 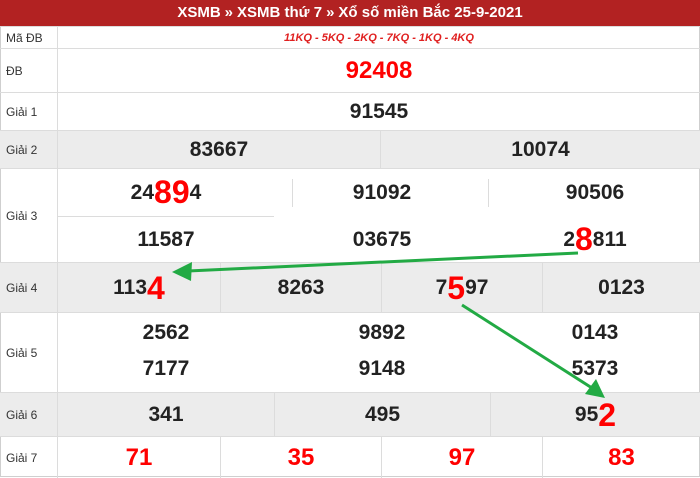 What do you see at coordinates (29, 216) in the screenshot?
I see `row-label: Giải 3` at bounding box center [29, 216].